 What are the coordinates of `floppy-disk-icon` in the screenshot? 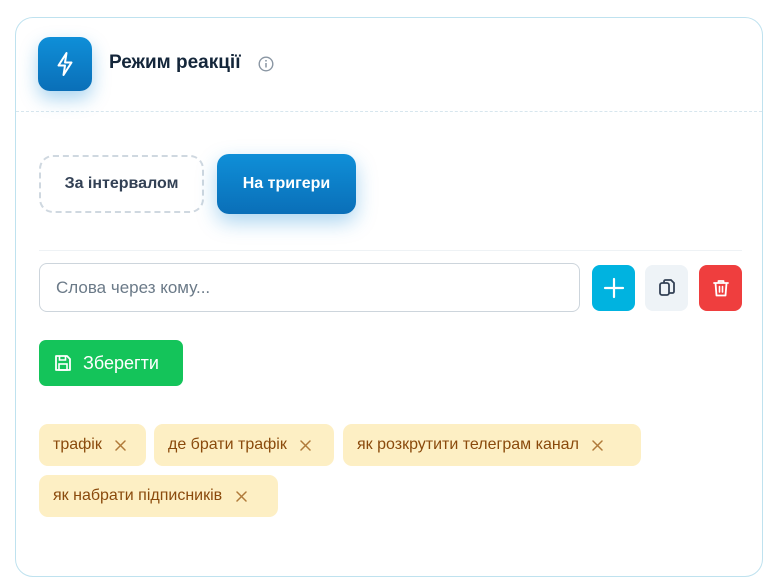 It's located at (63, 363).